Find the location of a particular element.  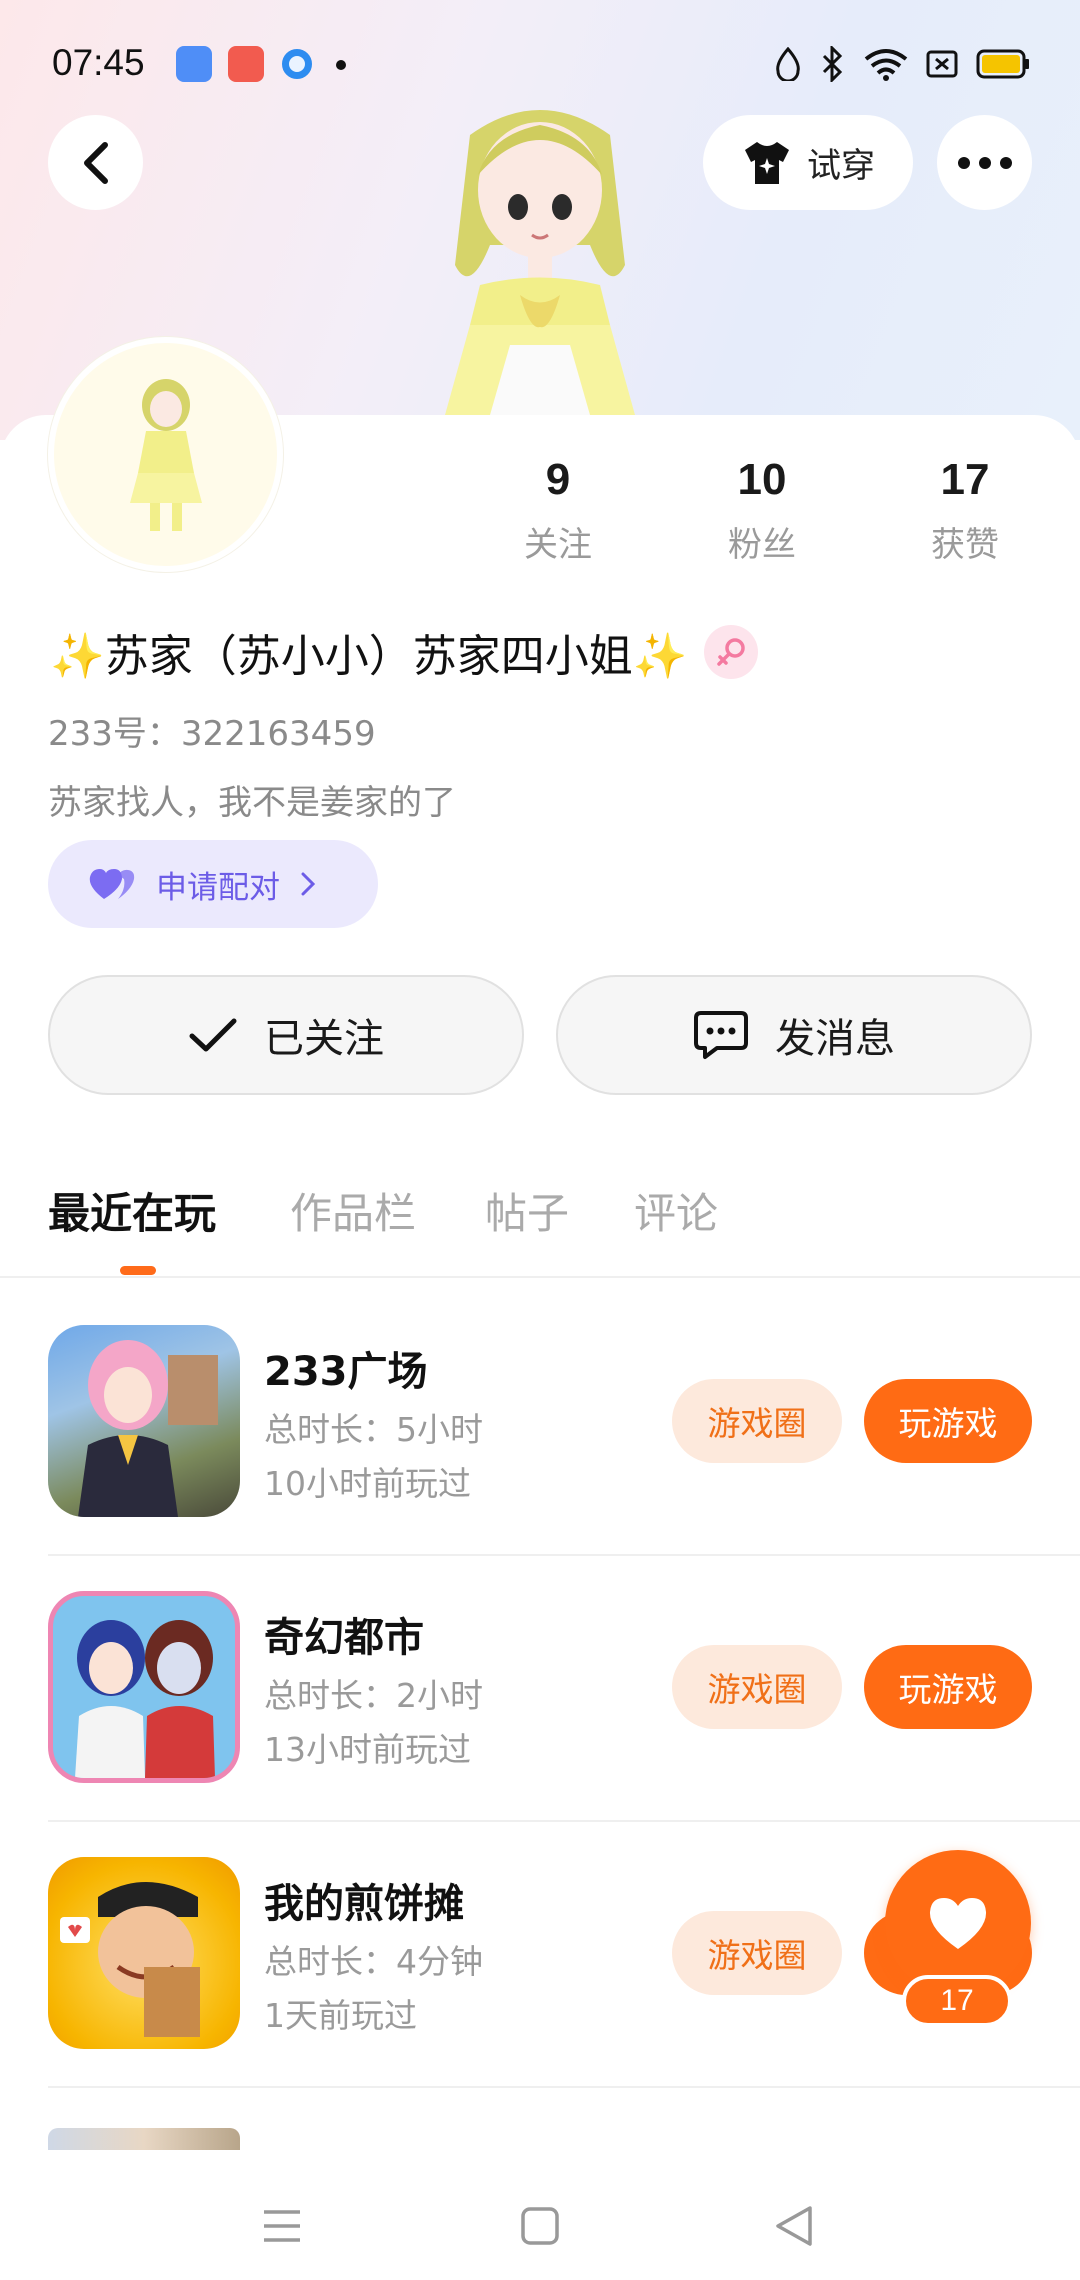

system-navigation-bar is located at coordinates (540, 2215).